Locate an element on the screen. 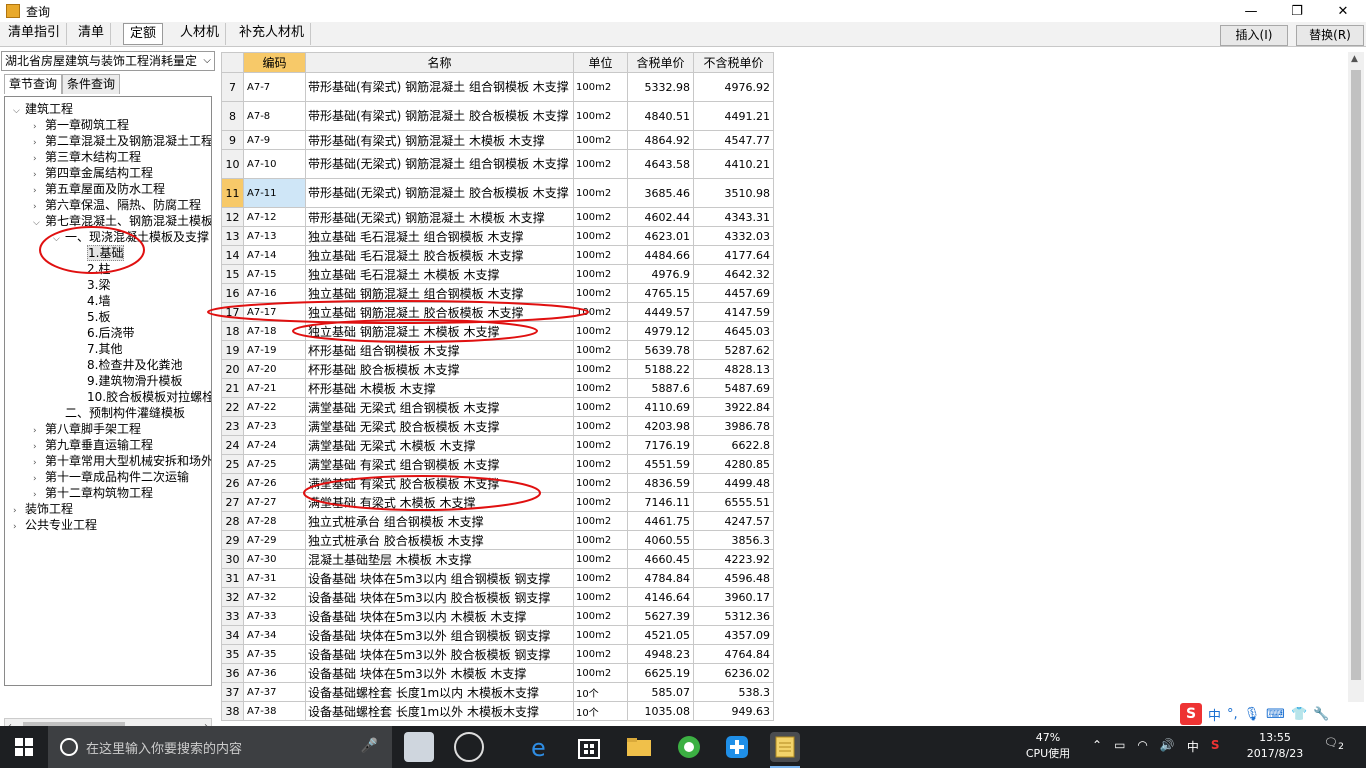 Image resolution: width=1366 pixels, height=768 pixels. code-cell: A7-14 is located at coordinates (274, 255).